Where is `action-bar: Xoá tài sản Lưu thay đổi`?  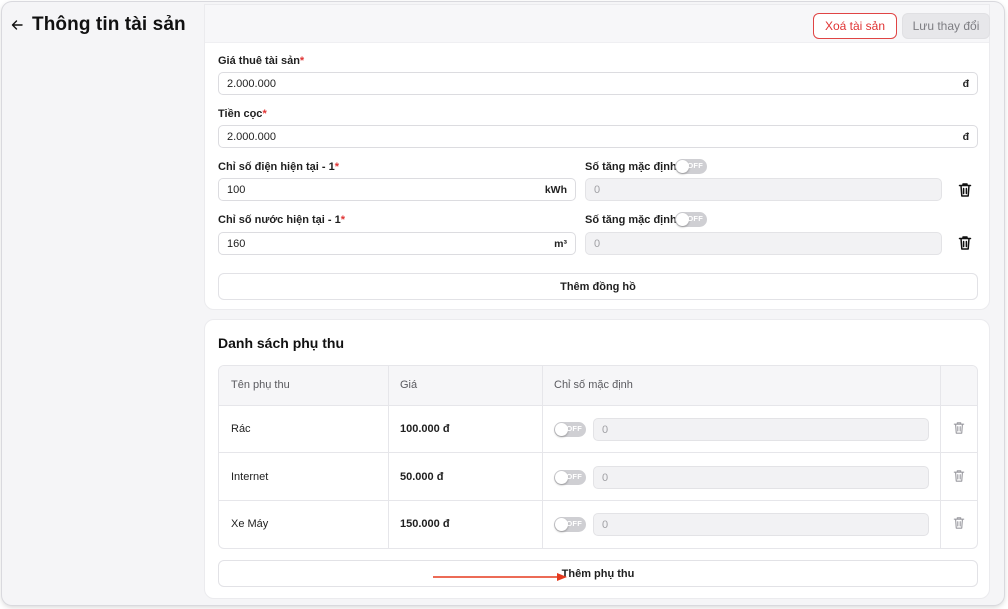 action-bar: Xoá tài sản Lưu thay đổi is located at coordinates (597, 24).